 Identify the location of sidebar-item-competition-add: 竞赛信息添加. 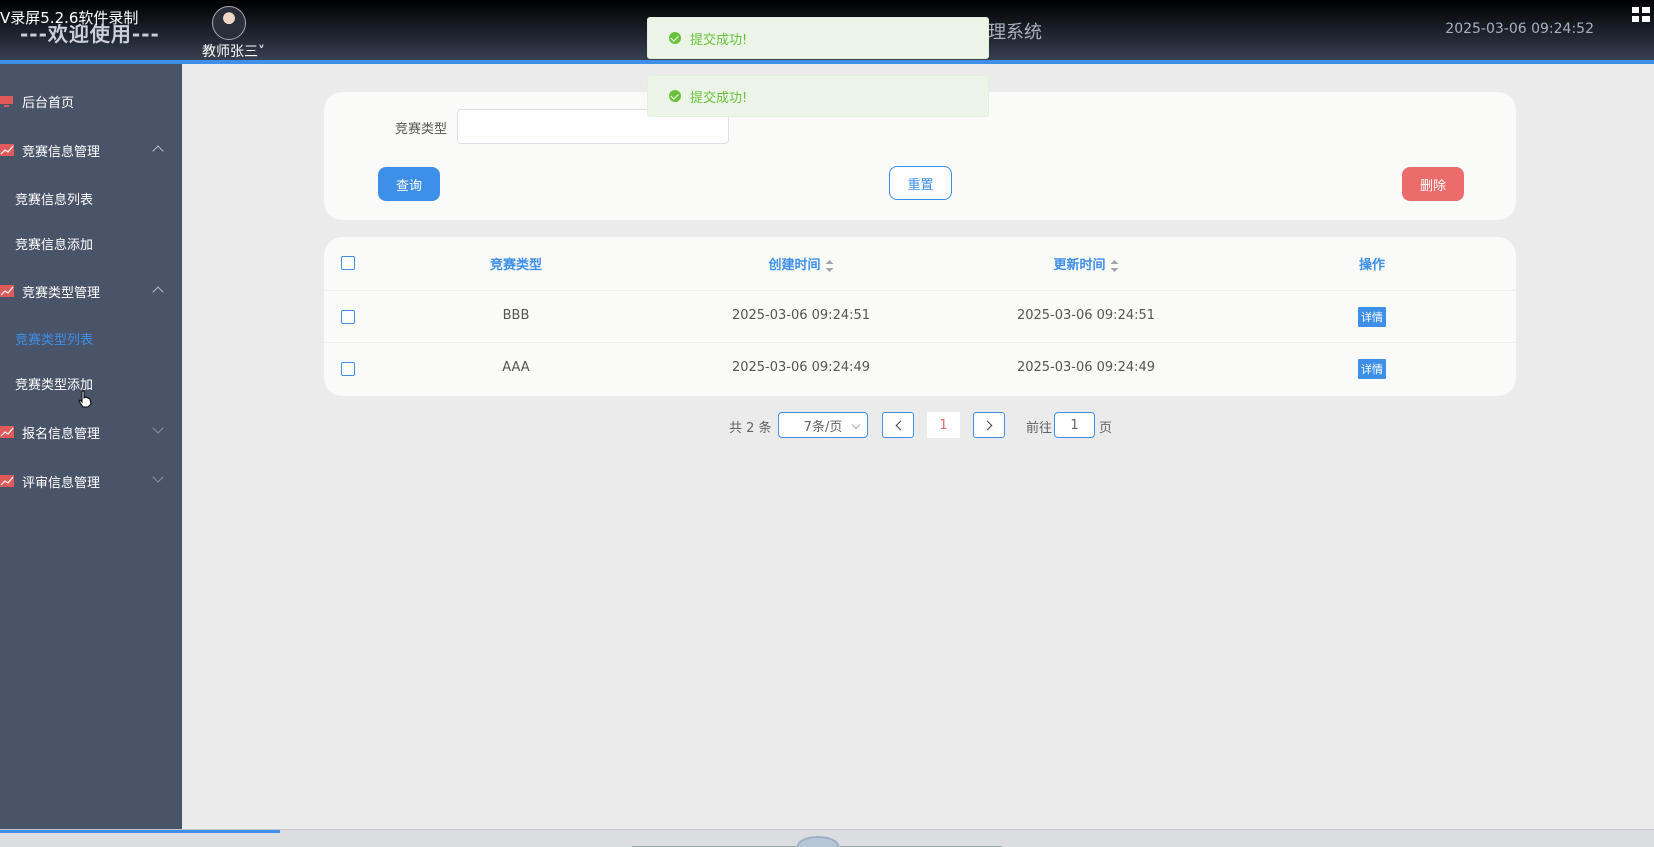
(54, 243).